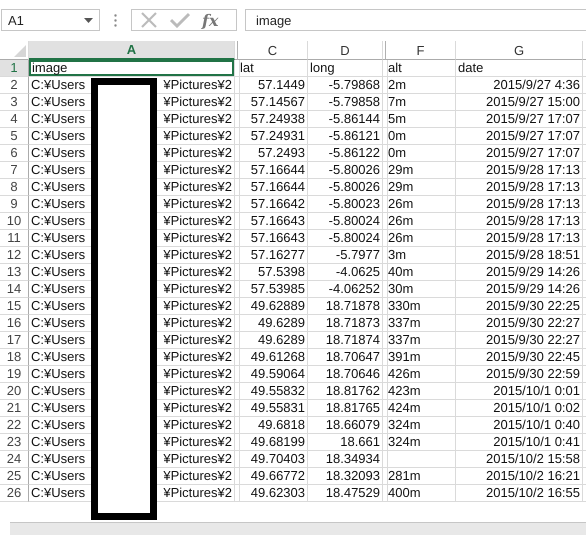 This screenshot has height=535, width=586. I want to click on table-cell: -5.80024, so click(345, 221).